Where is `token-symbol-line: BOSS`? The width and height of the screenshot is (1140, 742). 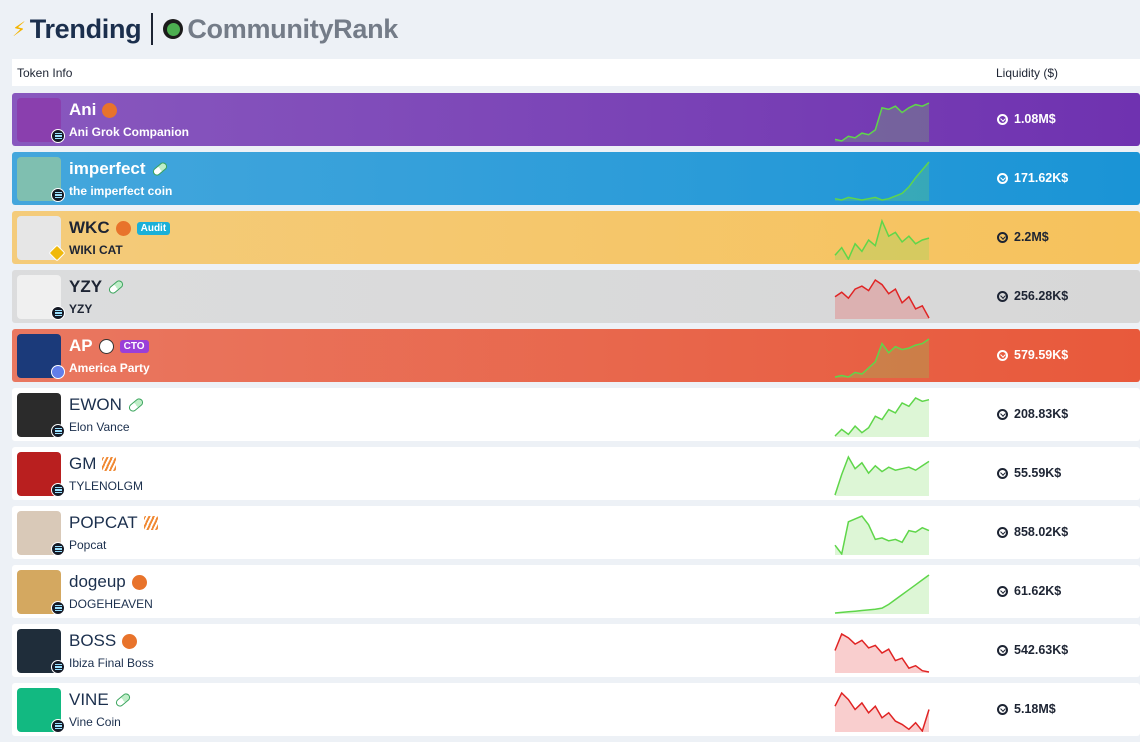 token-symbol-line: BOSS is located at coordinates (103, 641).